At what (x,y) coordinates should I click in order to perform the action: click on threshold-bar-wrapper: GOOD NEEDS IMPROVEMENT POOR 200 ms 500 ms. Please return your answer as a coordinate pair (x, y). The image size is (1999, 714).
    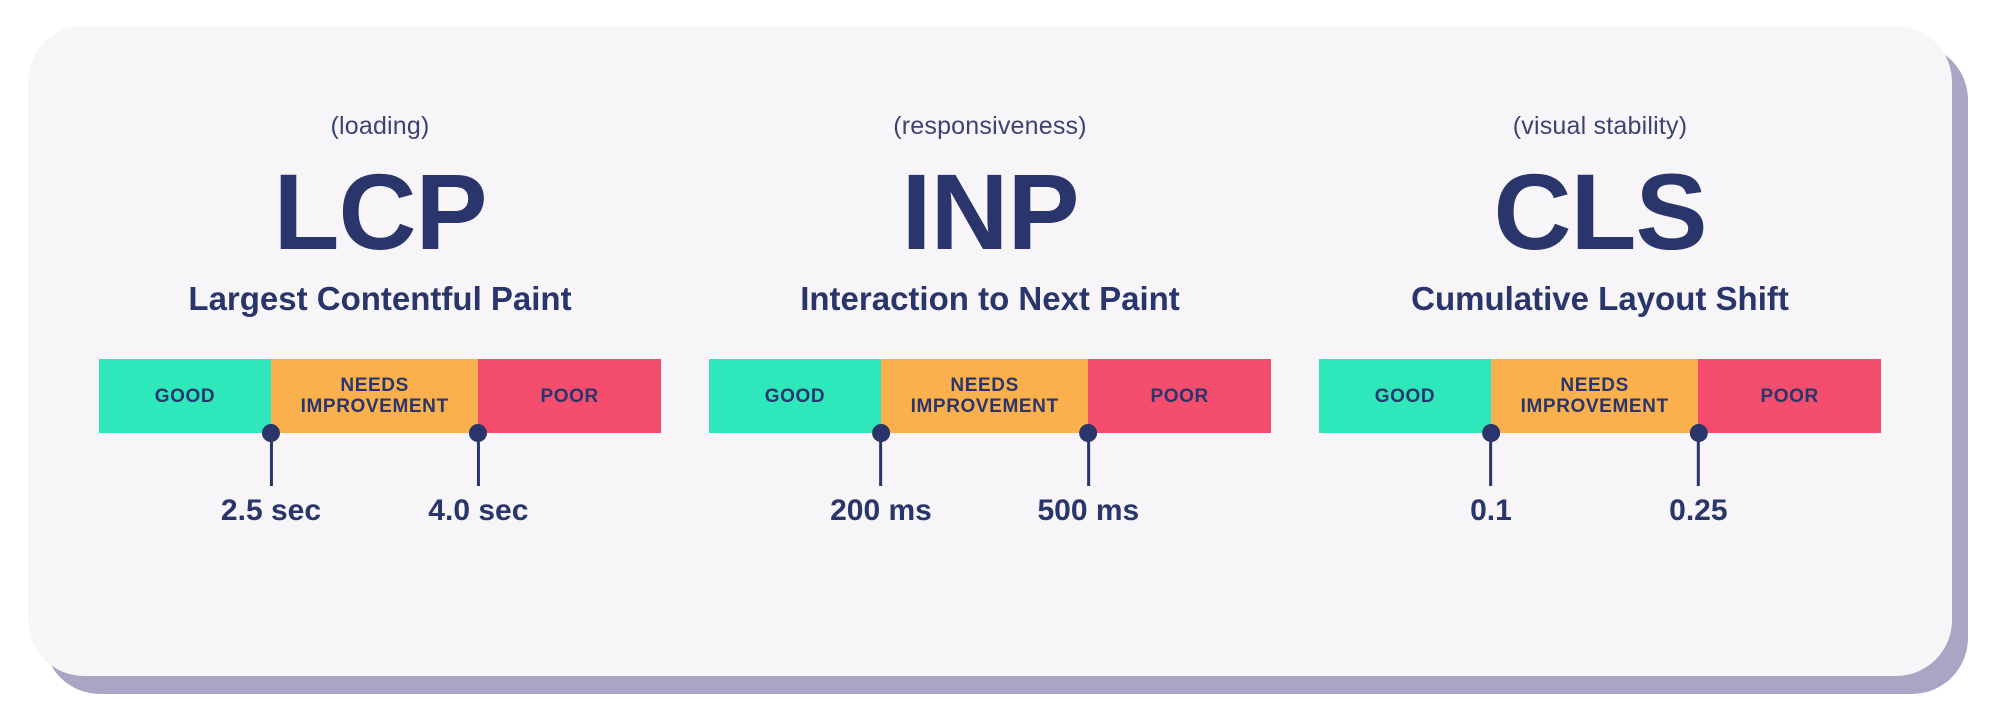
    Looking at the image, I should click on (990, 442).